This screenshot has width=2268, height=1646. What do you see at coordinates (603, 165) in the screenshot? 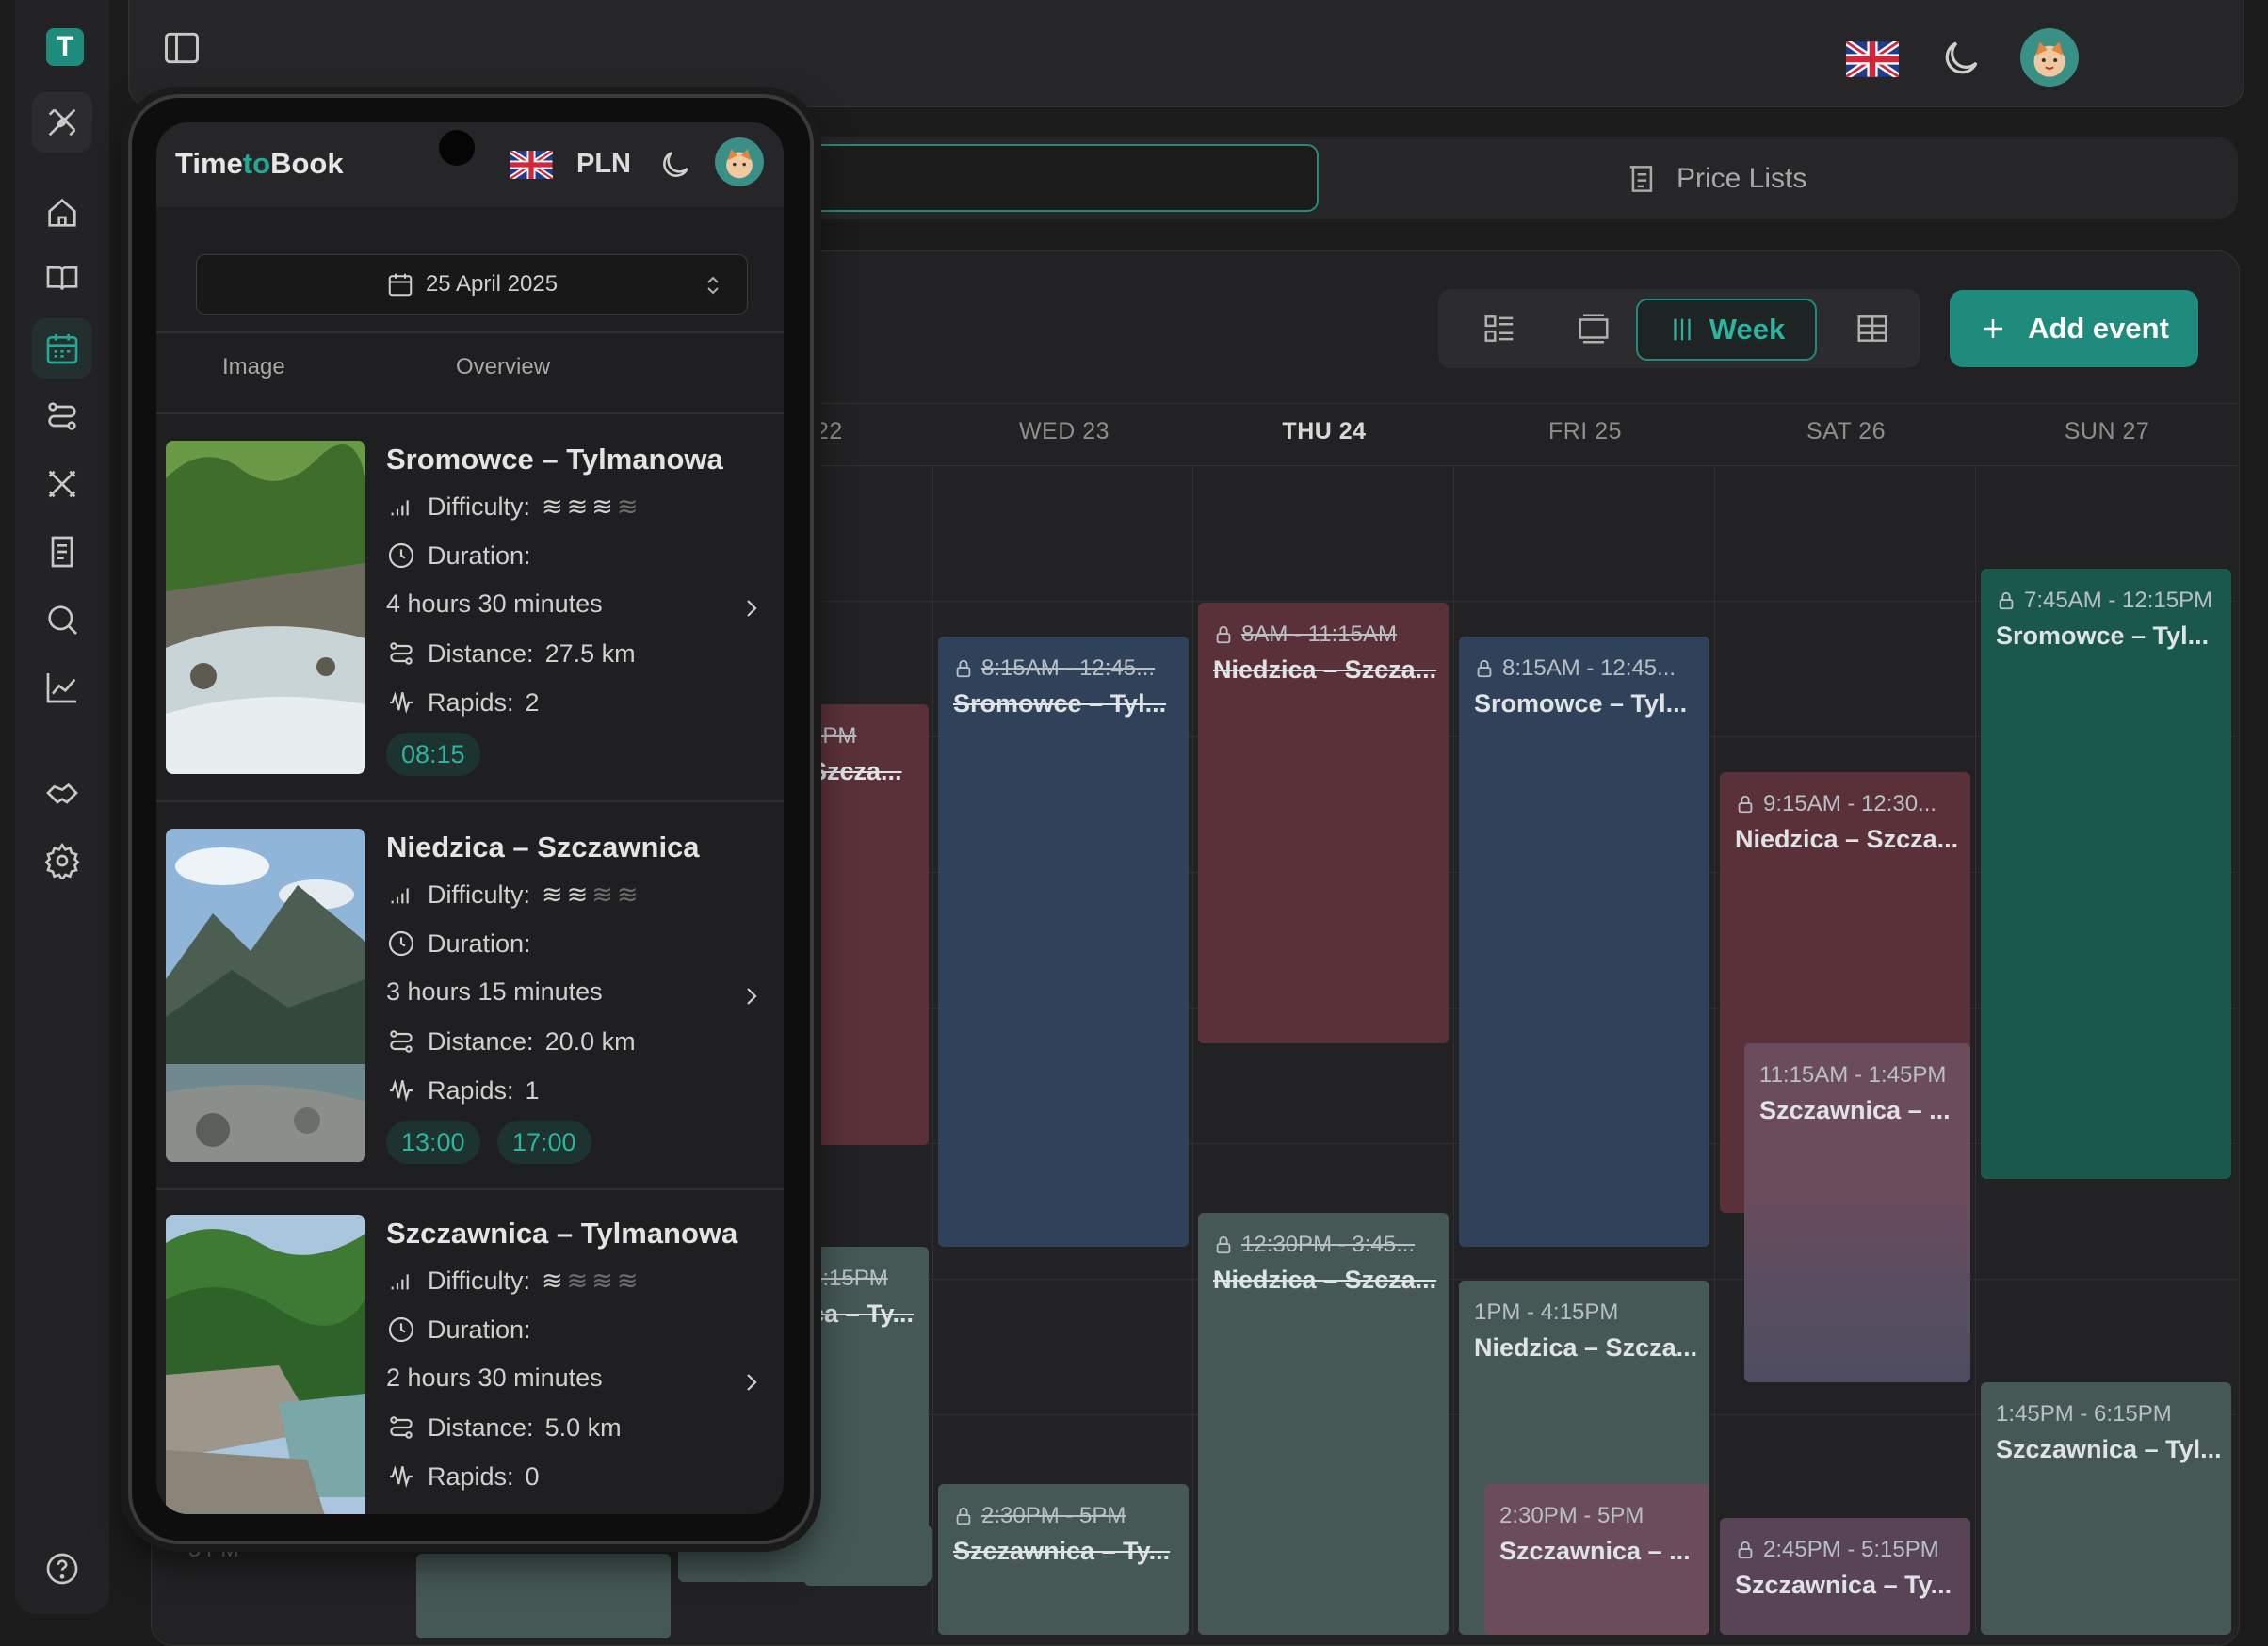
I see `currency-selector: PLN` at bounding box center [603, 165].